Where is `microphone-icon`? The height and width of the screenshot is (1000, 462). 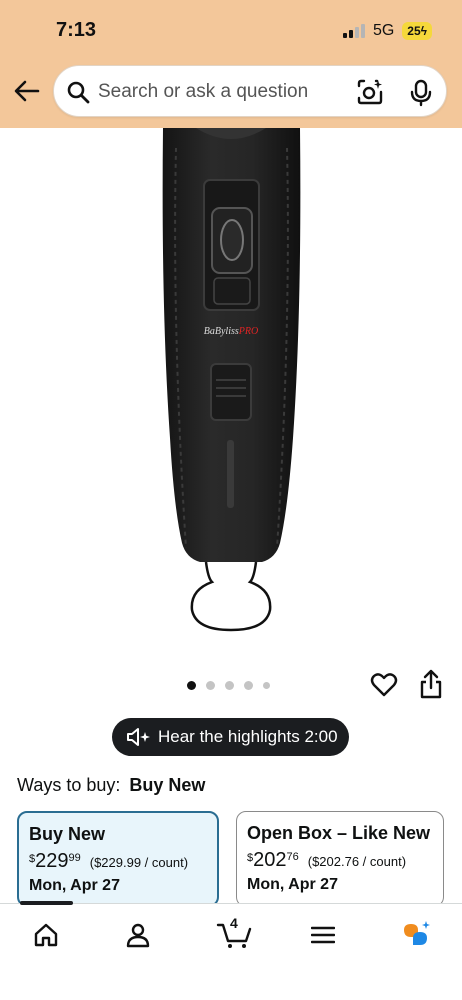
microphone-icon is located at coordinates (421, 93).